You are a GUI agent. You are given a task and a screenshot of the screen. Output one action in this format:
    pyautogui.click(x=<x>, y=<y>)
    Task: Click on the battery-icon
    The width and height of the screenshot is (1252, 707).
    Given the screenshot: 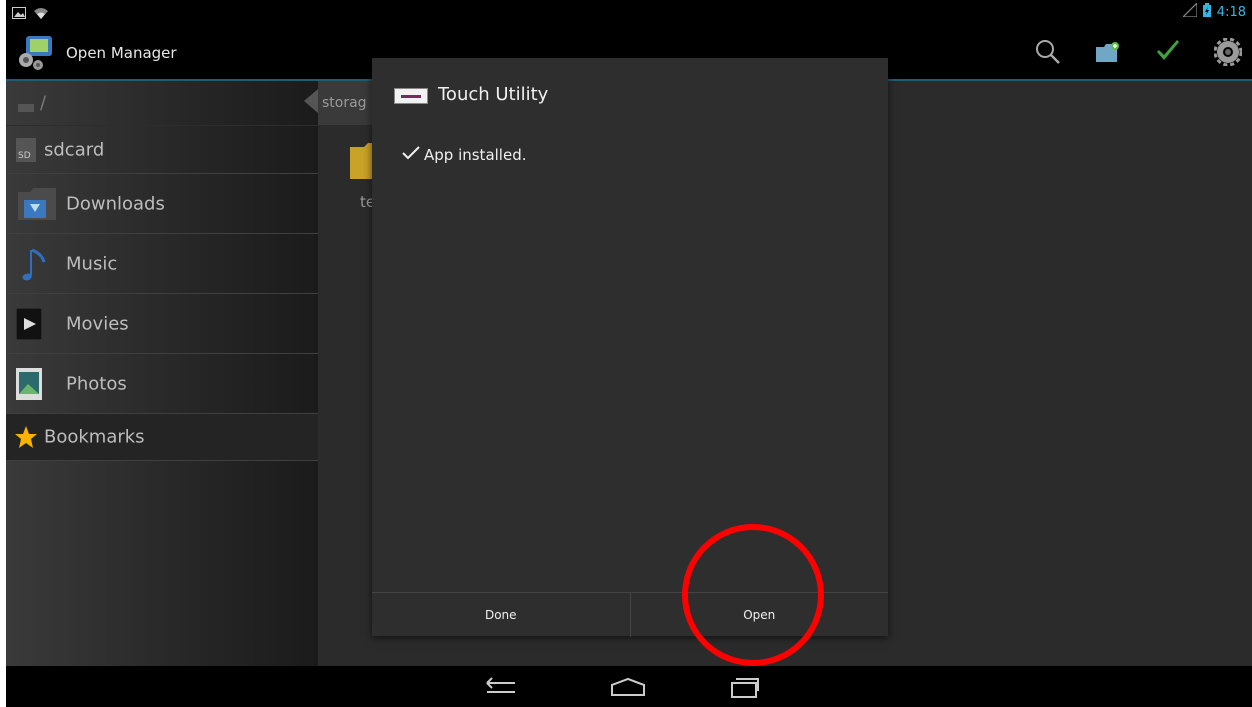 What is the action you would take?
    pyautogui.click(x=1206, y=12)
    